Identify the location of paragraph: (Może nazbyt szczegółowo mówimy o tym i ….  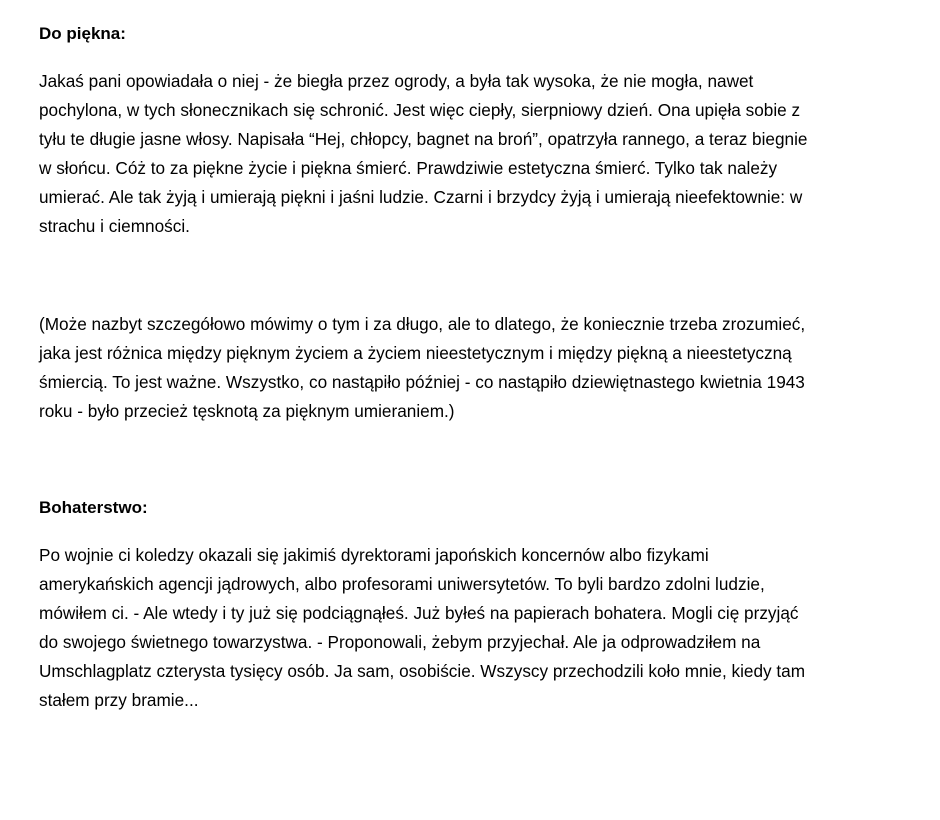
(479, 368).